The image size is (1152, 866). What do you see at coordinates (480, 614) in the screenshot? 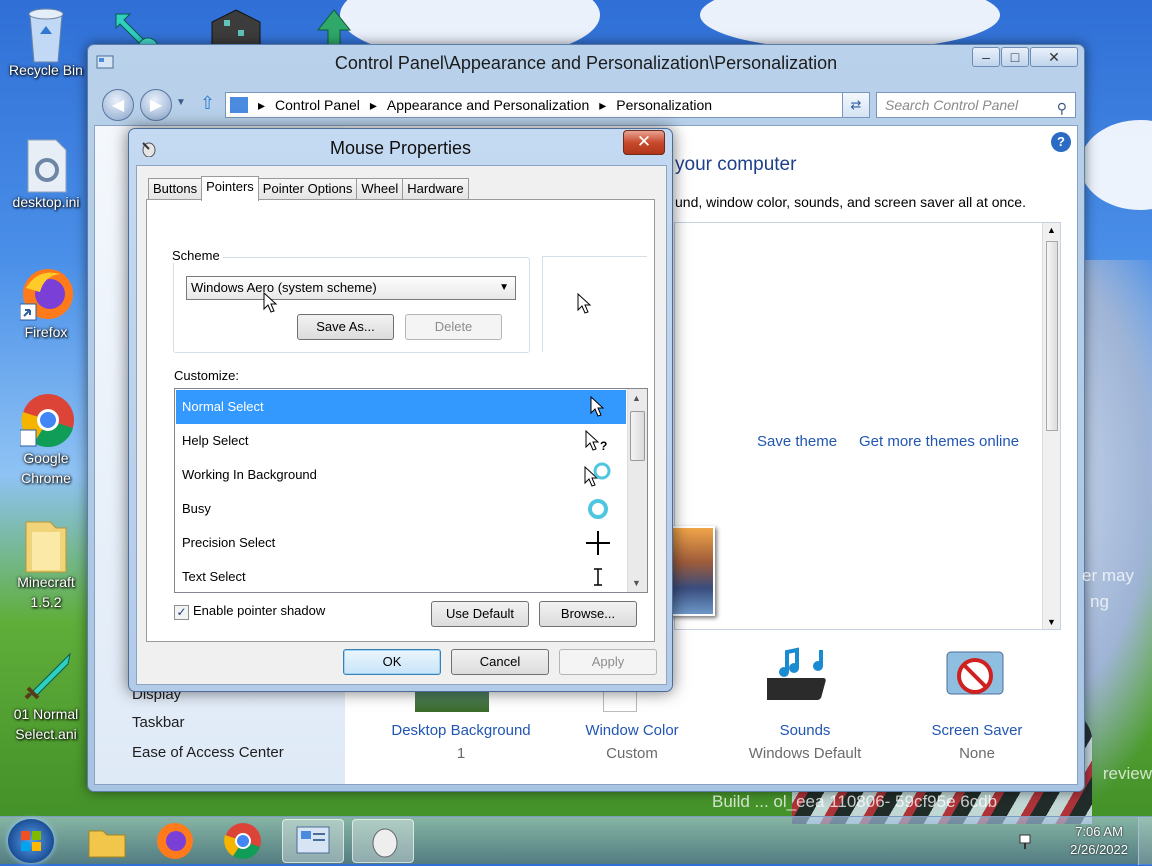
I see `use-default-button: Use Default` at bounding box center [480, 614].